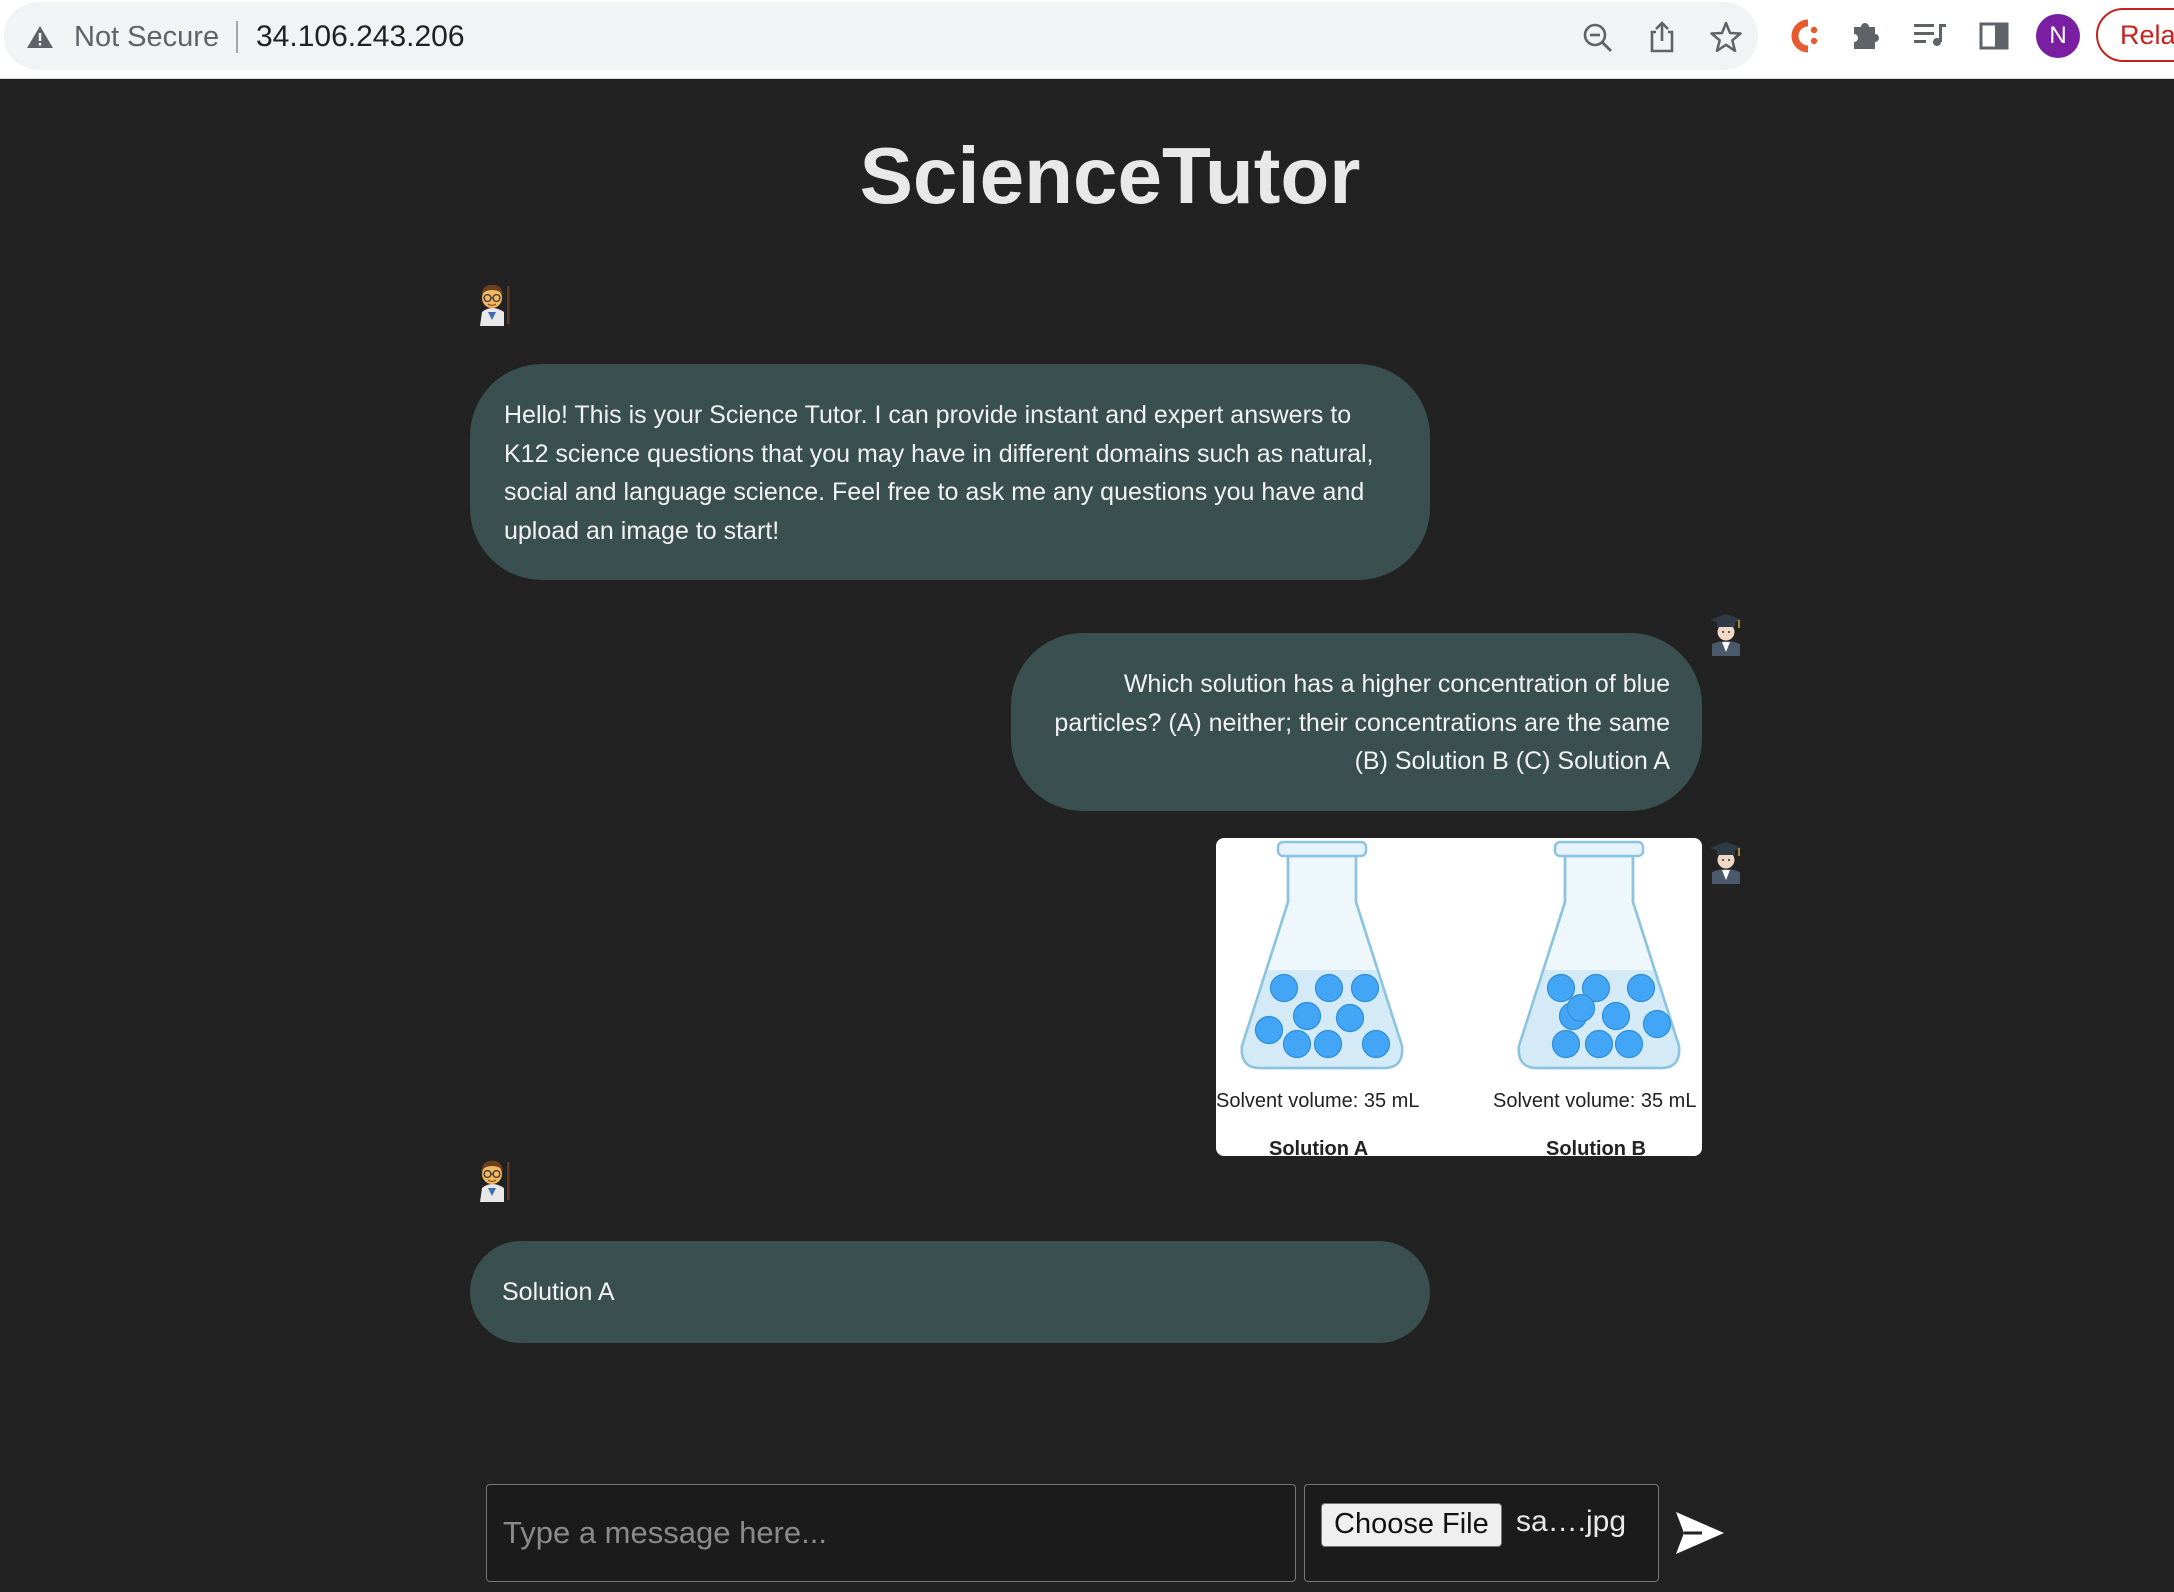 Image resolution: width=2174 pixels, height=1592 pixels. What do you see at coordinates (146, 37) in the screenshot?
I see `security-status-label: Not Secure` at bounding box center [146, 37].